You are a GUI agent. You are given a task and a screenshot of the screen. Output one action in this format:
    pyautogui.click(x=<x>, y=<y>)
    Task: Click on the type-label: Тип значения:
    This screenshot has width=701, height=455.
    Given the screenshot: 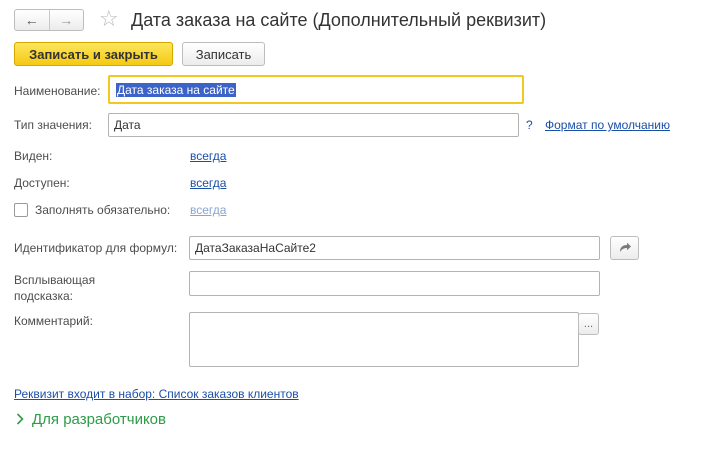 What is the action you would take?
    pyautogui.click(x=53, y=125)
    